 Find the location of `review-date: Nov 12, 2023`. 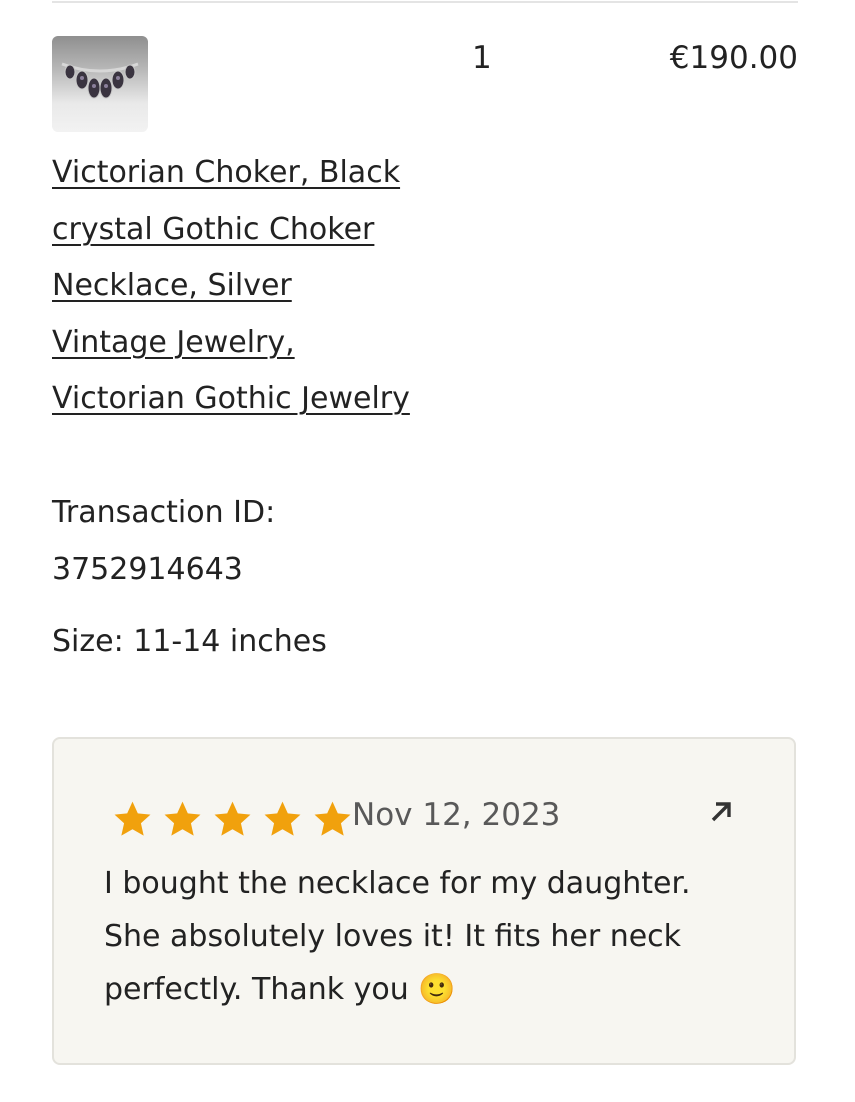

review-date: Nov 12, 2023 is located at coordinates (456, 815).